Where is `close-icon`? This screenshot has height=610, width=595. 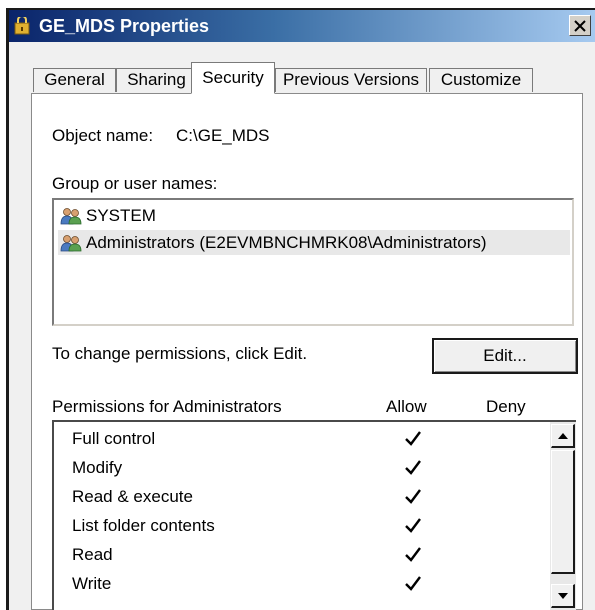 close-icon is located at coordinates (580, 25).